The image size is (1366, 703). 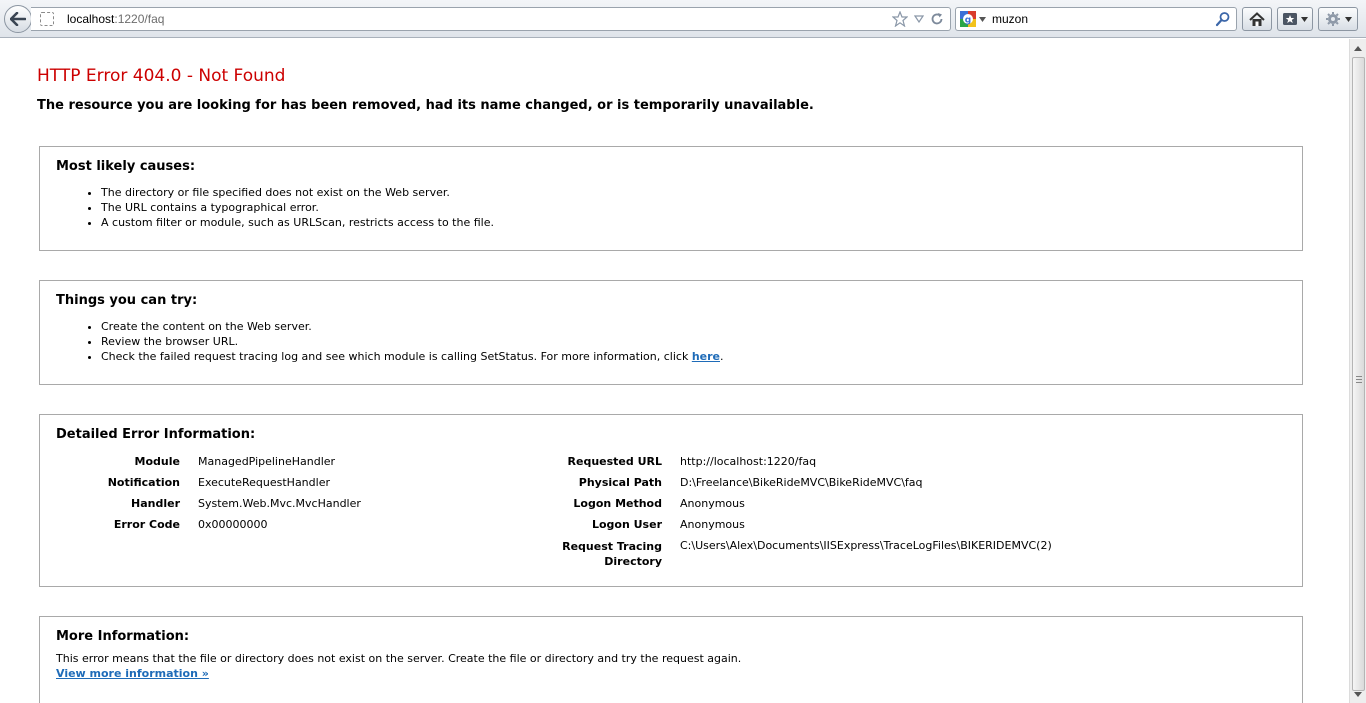 I want to click on browser-toolbar: localhost:1220/faq g muzon, so click(x=683, y=19).